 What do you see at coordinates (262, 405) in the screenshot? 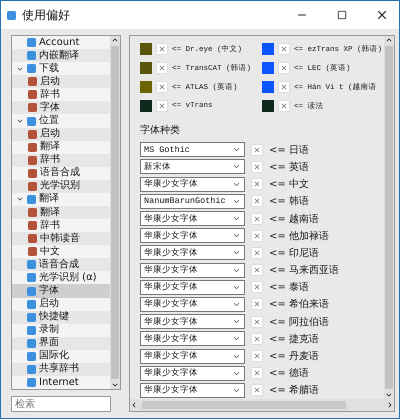
I see `horizontal-scrollbar` at bounding box center [262, 405].